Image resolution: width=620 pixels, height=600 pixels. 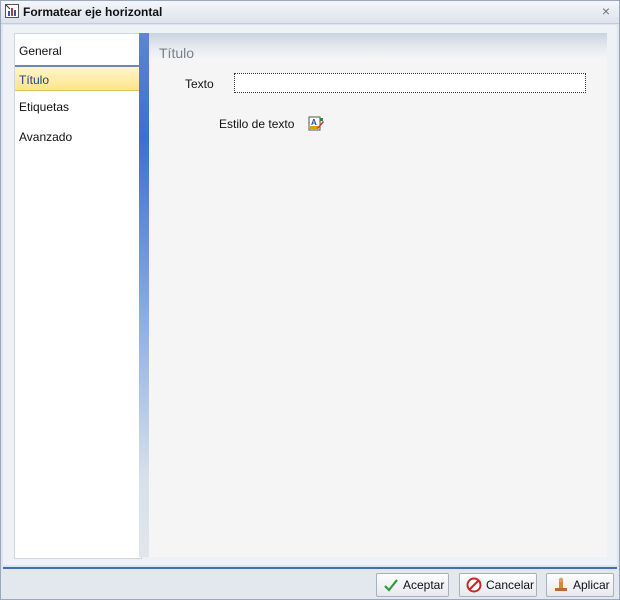 What do you see at coordinates (77, 78) in the screenshot?
I see `nav-item-titulo: Título` at bounding box center [77, 78].